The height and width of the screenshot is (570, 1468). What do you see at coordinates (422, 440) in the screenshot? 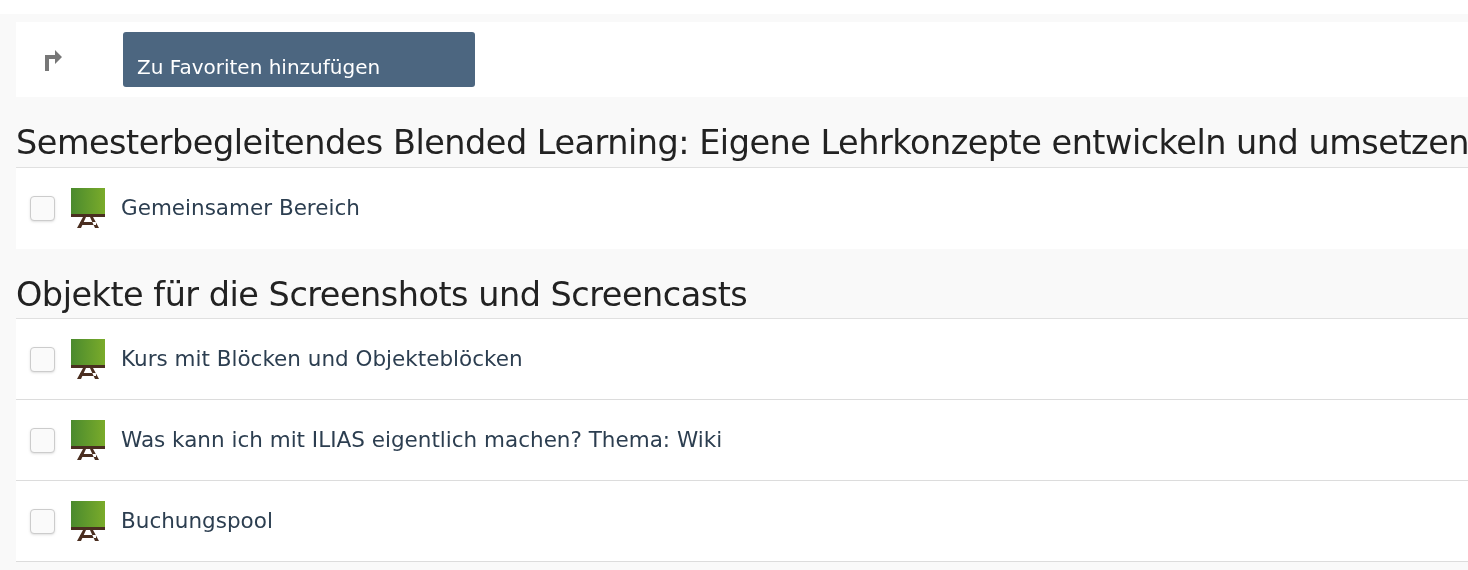
I see `item-link: Was kann ich mit ILIAS eigentlich machen? Thema: Wiki` at bounding box center [422, 440].